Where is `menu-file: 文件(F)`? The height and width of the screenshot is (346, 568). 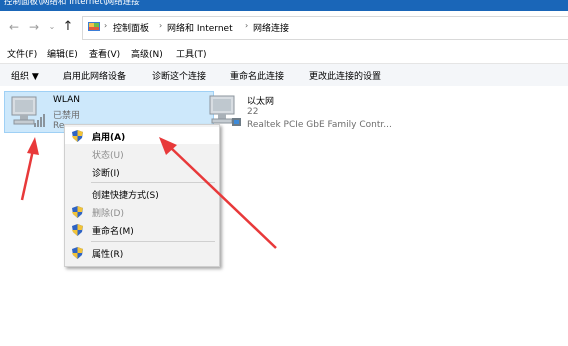 menu-file: 文件(F) is located at coordinates (22, 53).